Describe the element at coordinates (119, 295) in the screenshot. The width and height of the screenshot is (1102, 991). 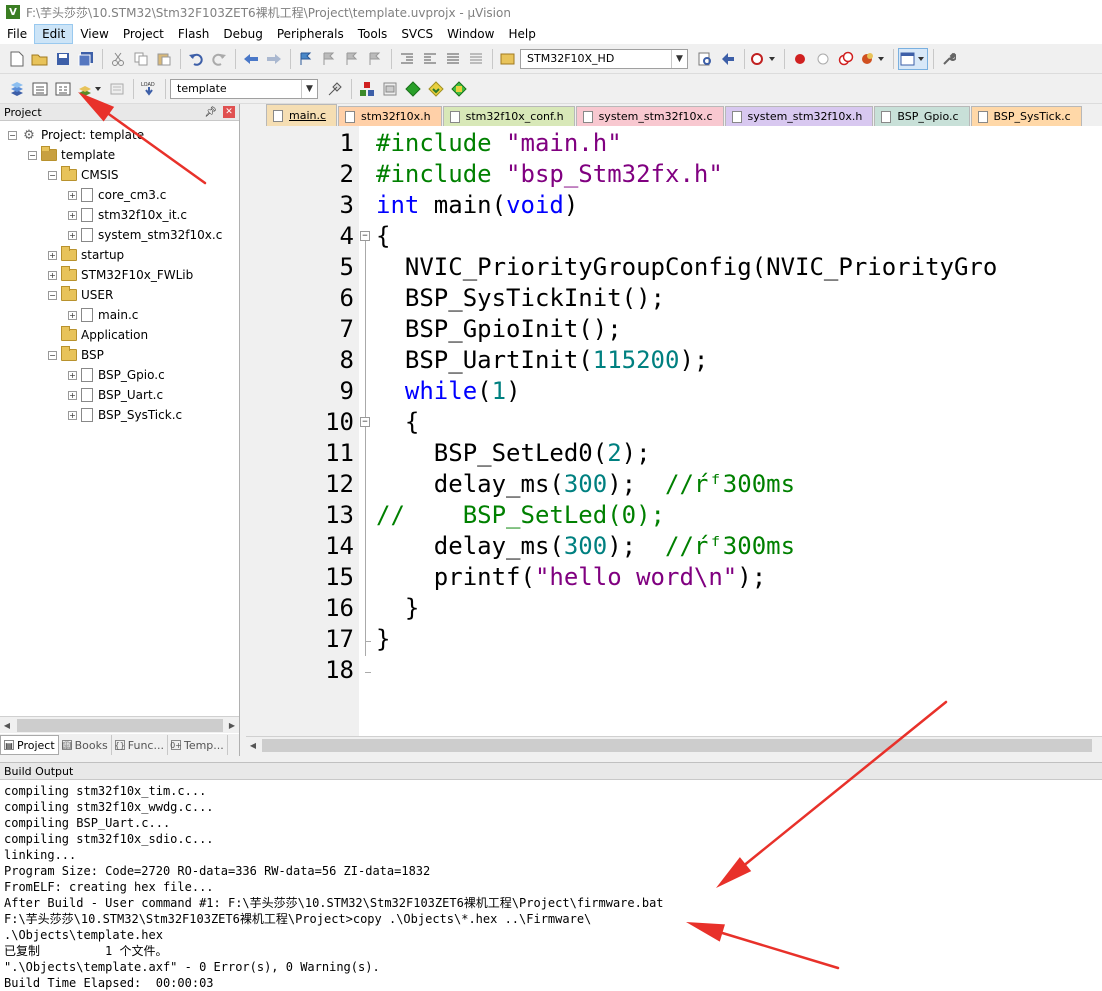
I see `tree-item-folder: − USER` at that location.